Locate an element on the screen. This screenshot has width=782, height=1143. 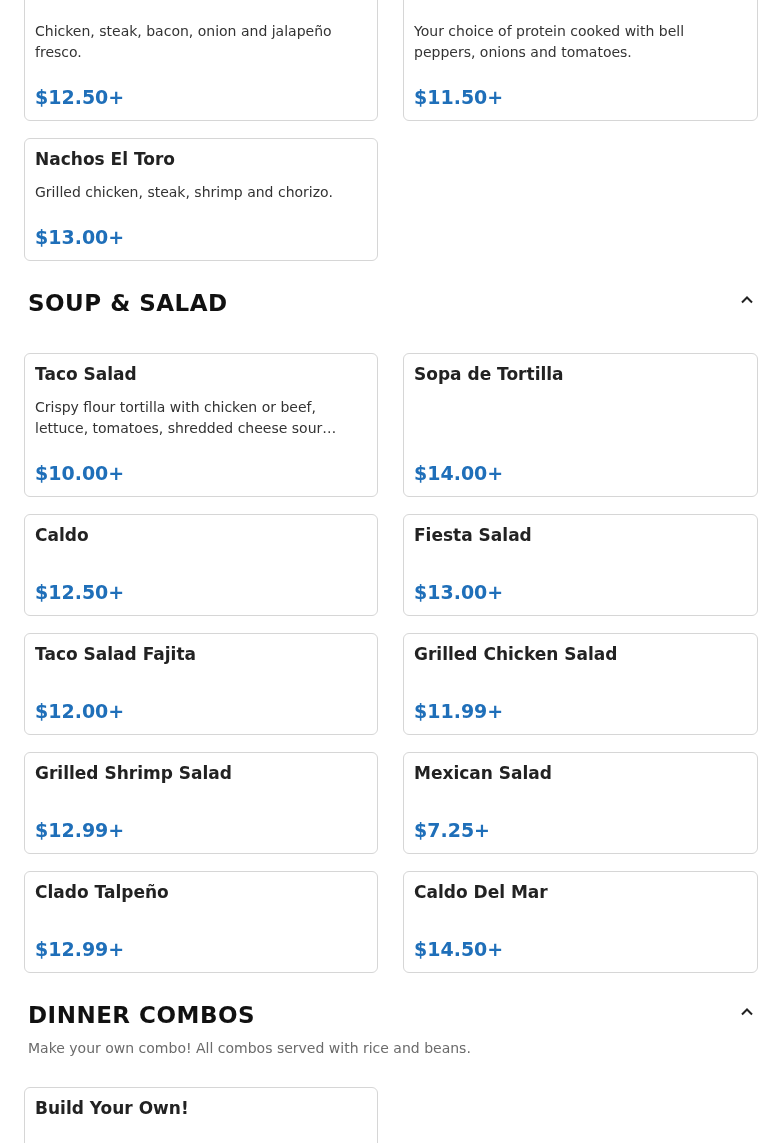
item-name: Clado Talpeño is located at coordinates (102, 892).